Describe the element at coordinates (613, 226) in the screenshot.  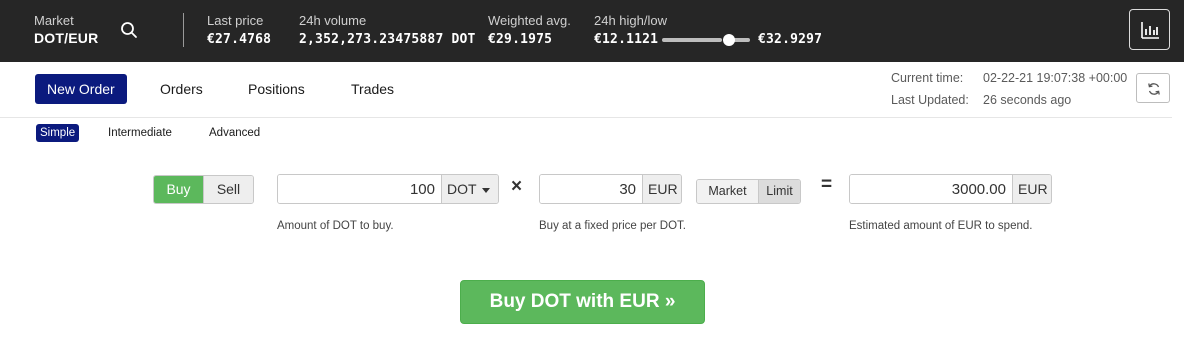
I see `price-help-text: Buy at a fixed price per DOT.` at that location.